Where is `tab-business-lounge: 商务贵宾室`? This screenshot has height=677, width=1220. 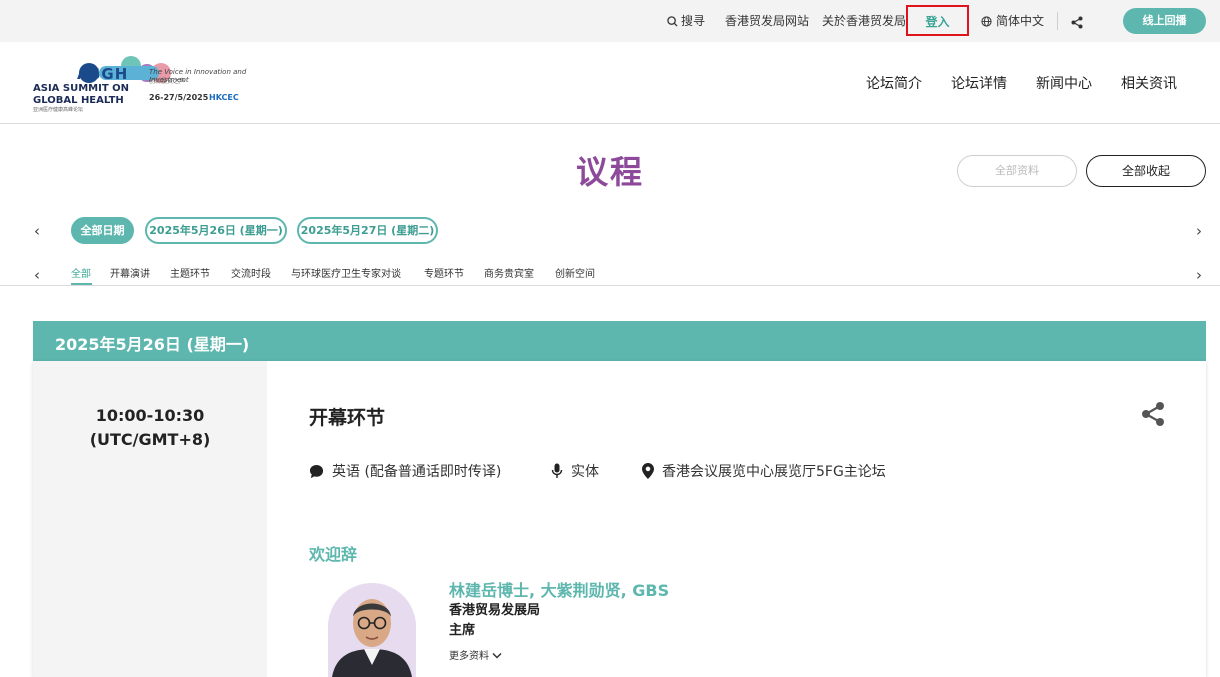
tab-business-lounge: 商务贵宾室 is located at coordinates (509, 274).